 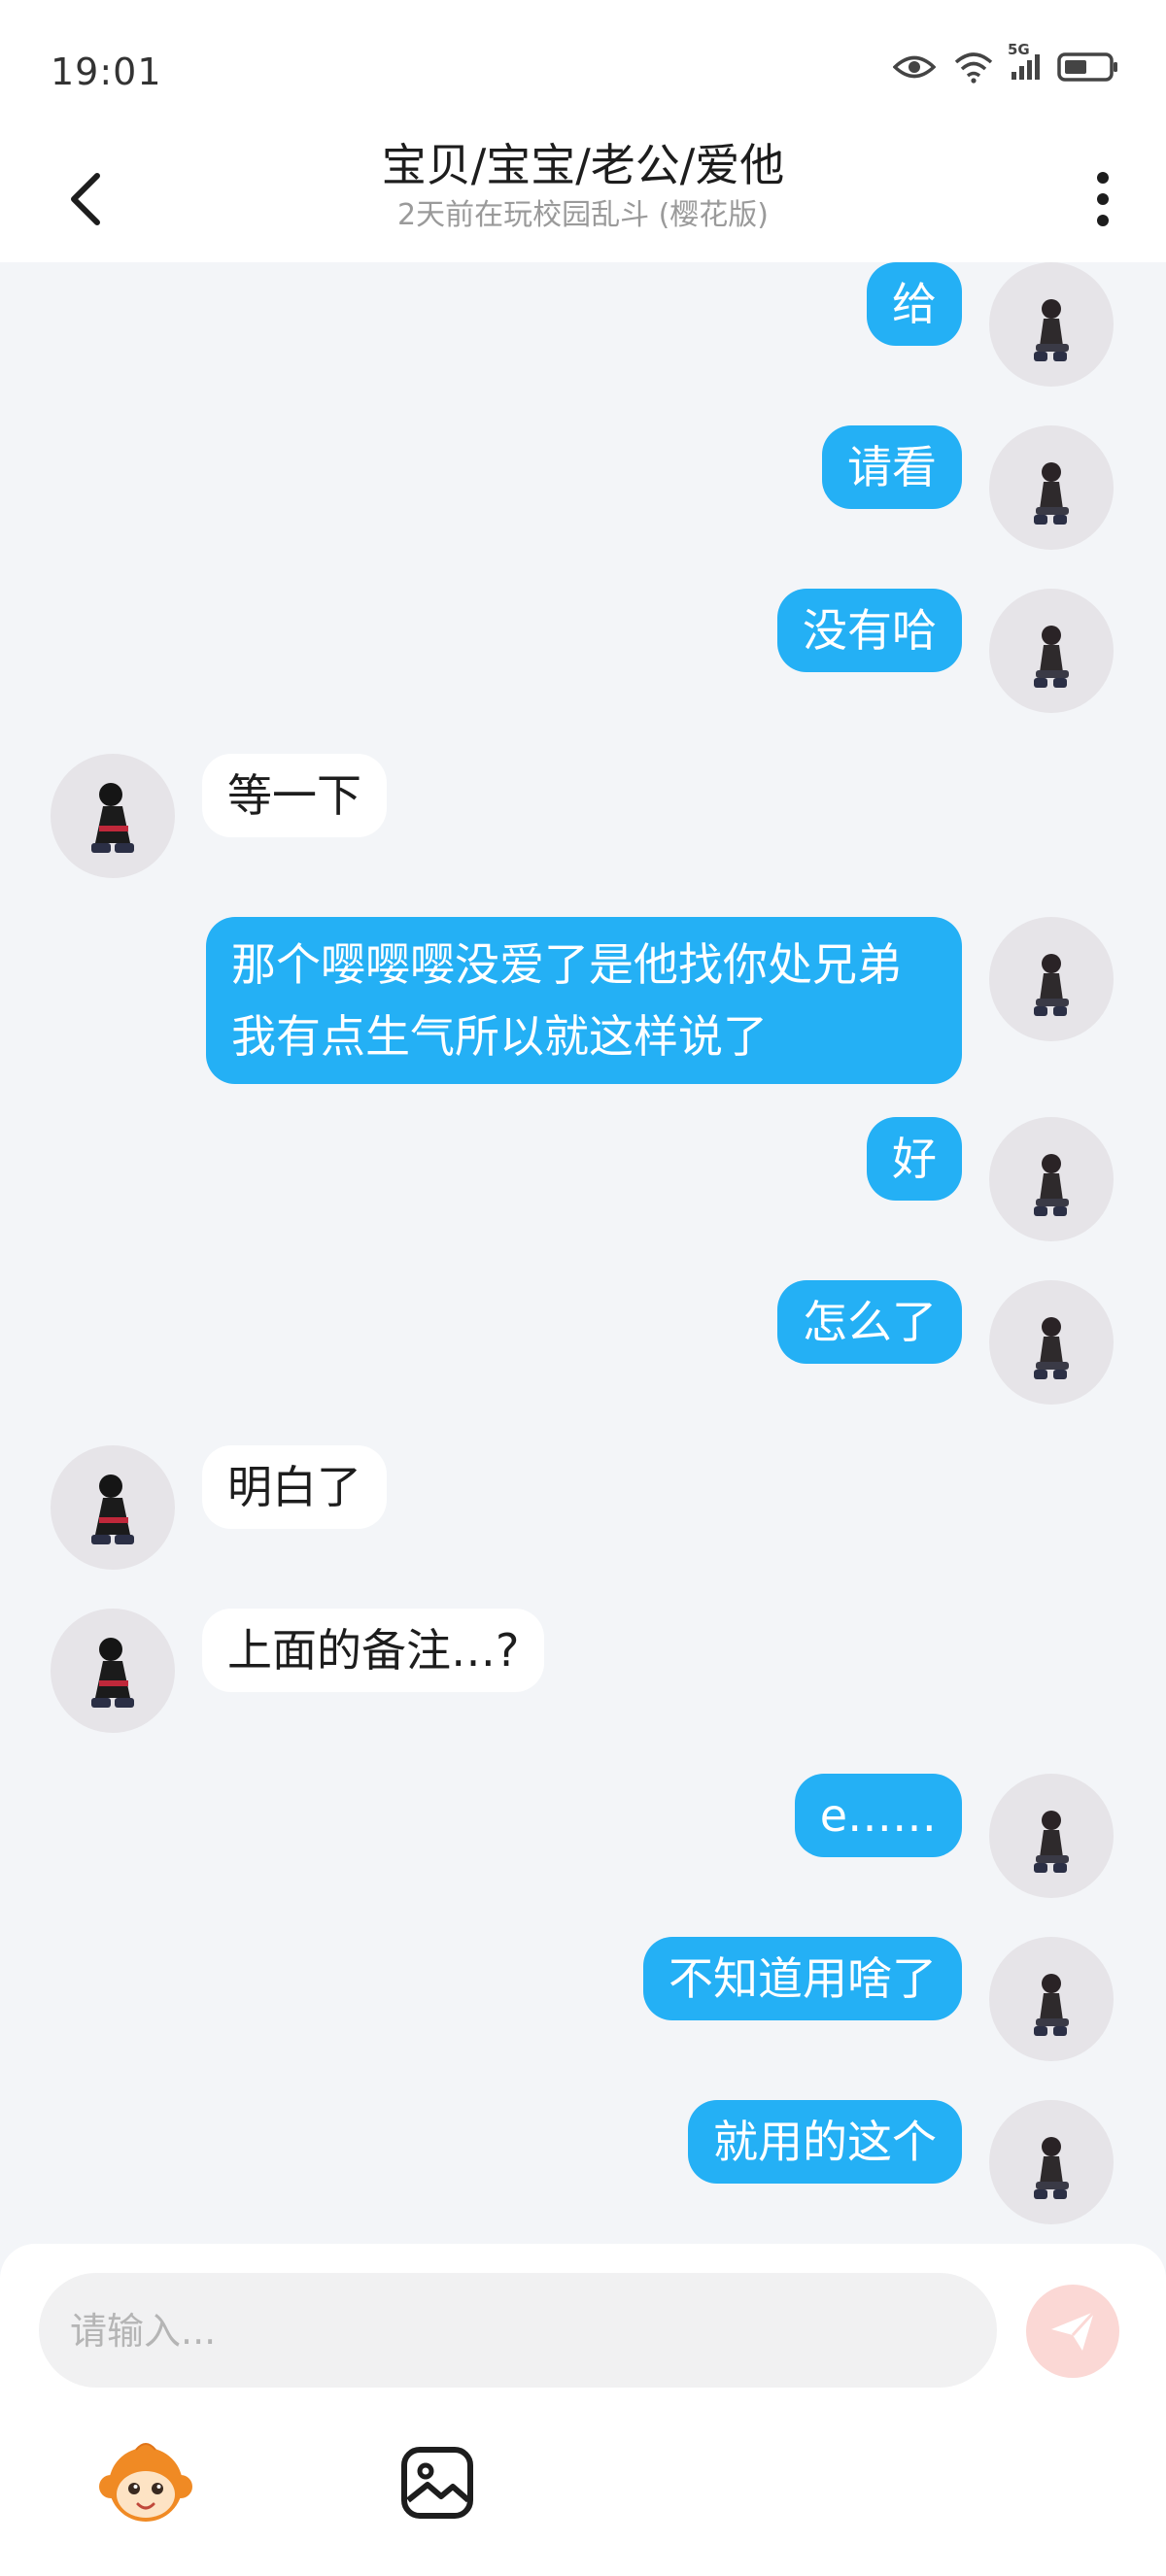 I want to click on message-bubble: 怎么了, so click(x=869, y=1322).